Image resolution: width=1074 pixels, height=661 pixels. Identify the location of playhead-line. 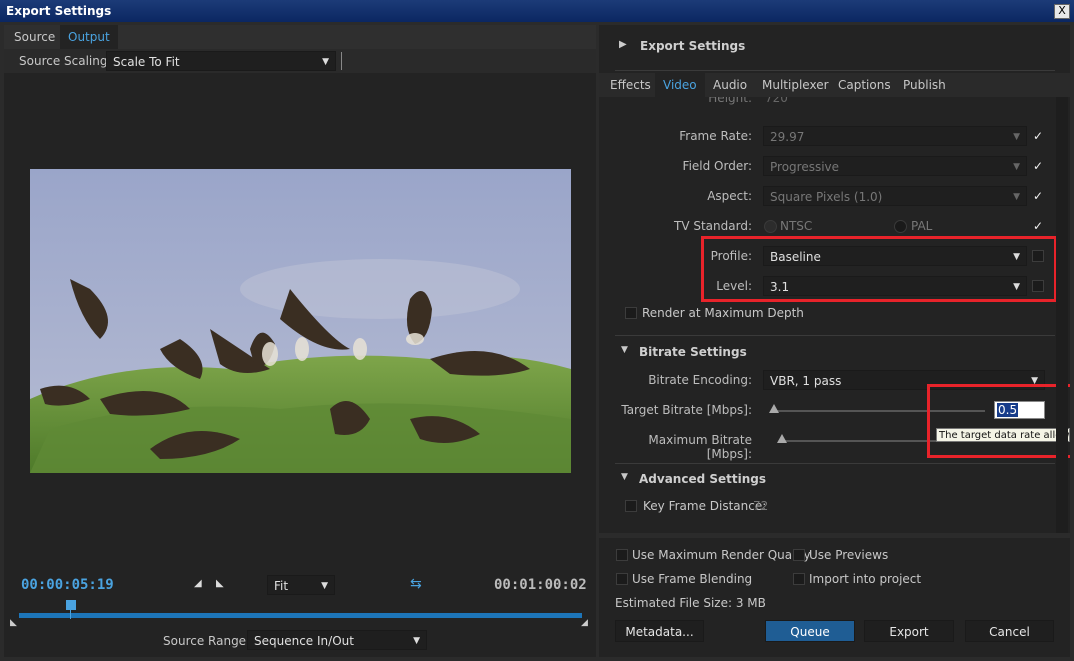
(70, 614).